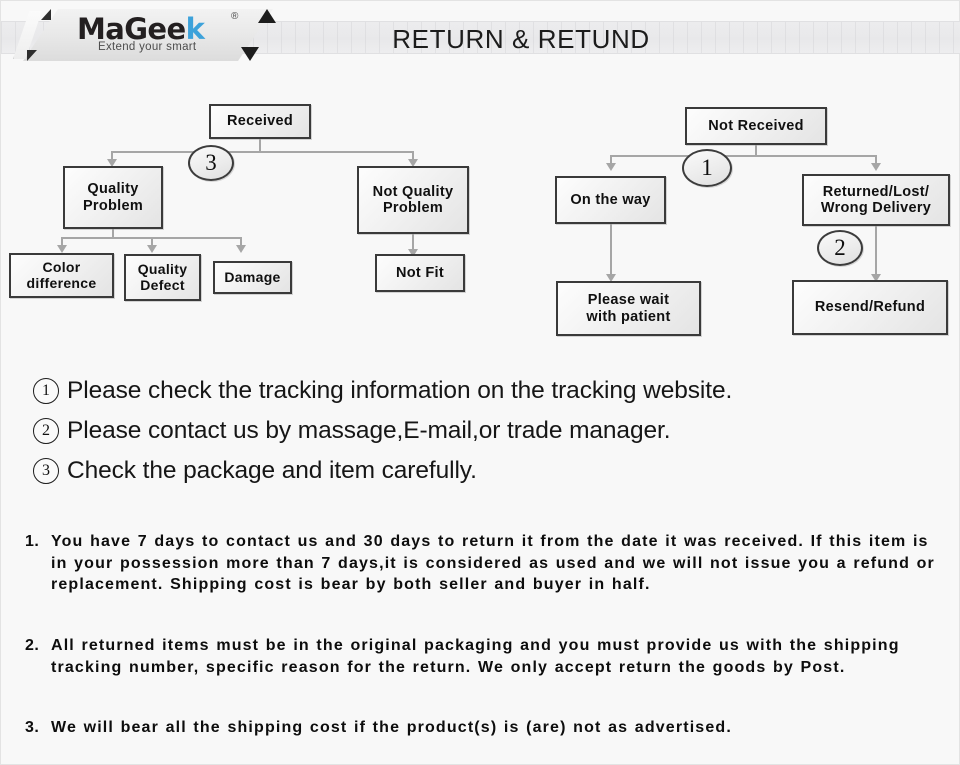  What do you see at coordinates (32, 55) in the screenshot?
I see `logo-corner-triangle-bottom-left-icon` at bounding box center [32, 55].